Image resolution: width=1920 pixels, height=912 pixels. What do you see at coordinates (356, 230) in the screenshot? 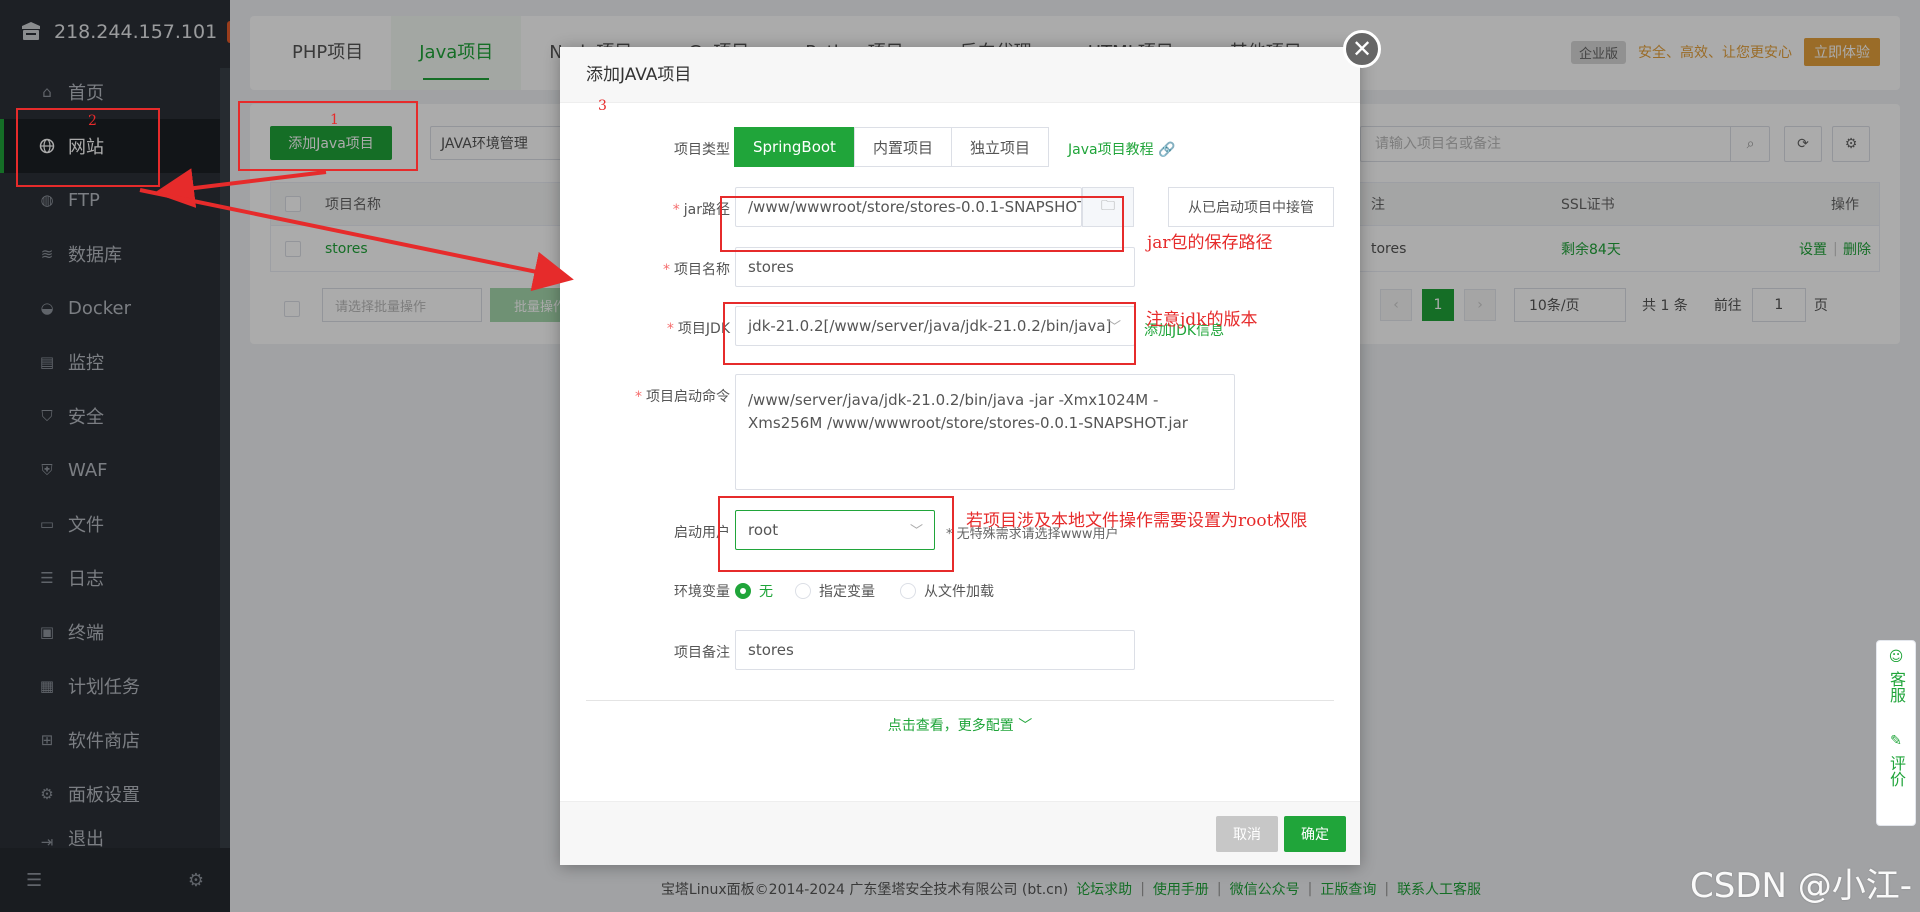
I see `annotation-arrows` at bounding box center [356, 230].